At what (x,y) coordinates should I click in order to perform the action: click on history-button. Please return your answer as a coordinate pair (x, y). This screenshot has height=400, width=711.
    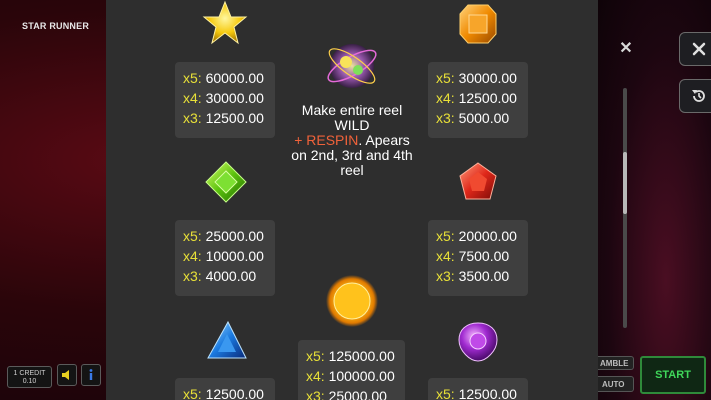
    Looking at the image, I should click on (695, 96).